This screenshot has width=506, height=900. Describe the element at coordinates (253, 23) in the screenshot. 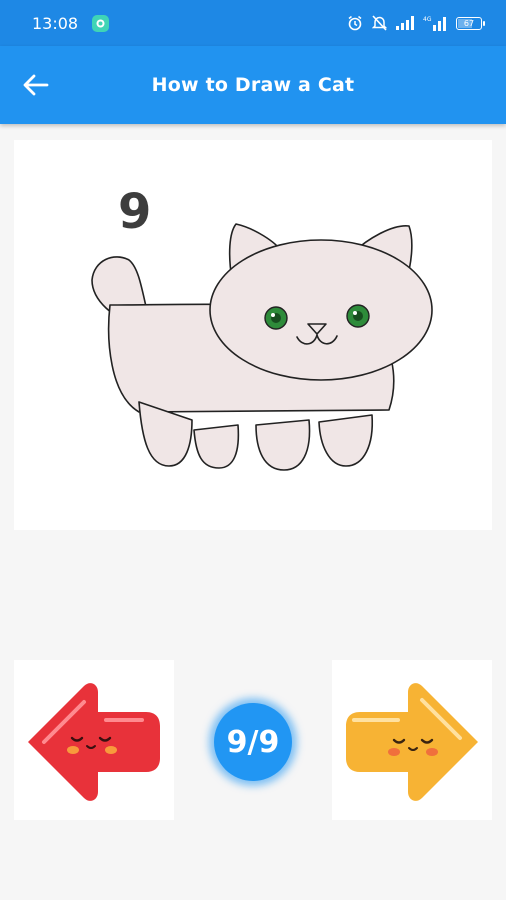

I see `status-bar: 13:08 4G 67` at that location.